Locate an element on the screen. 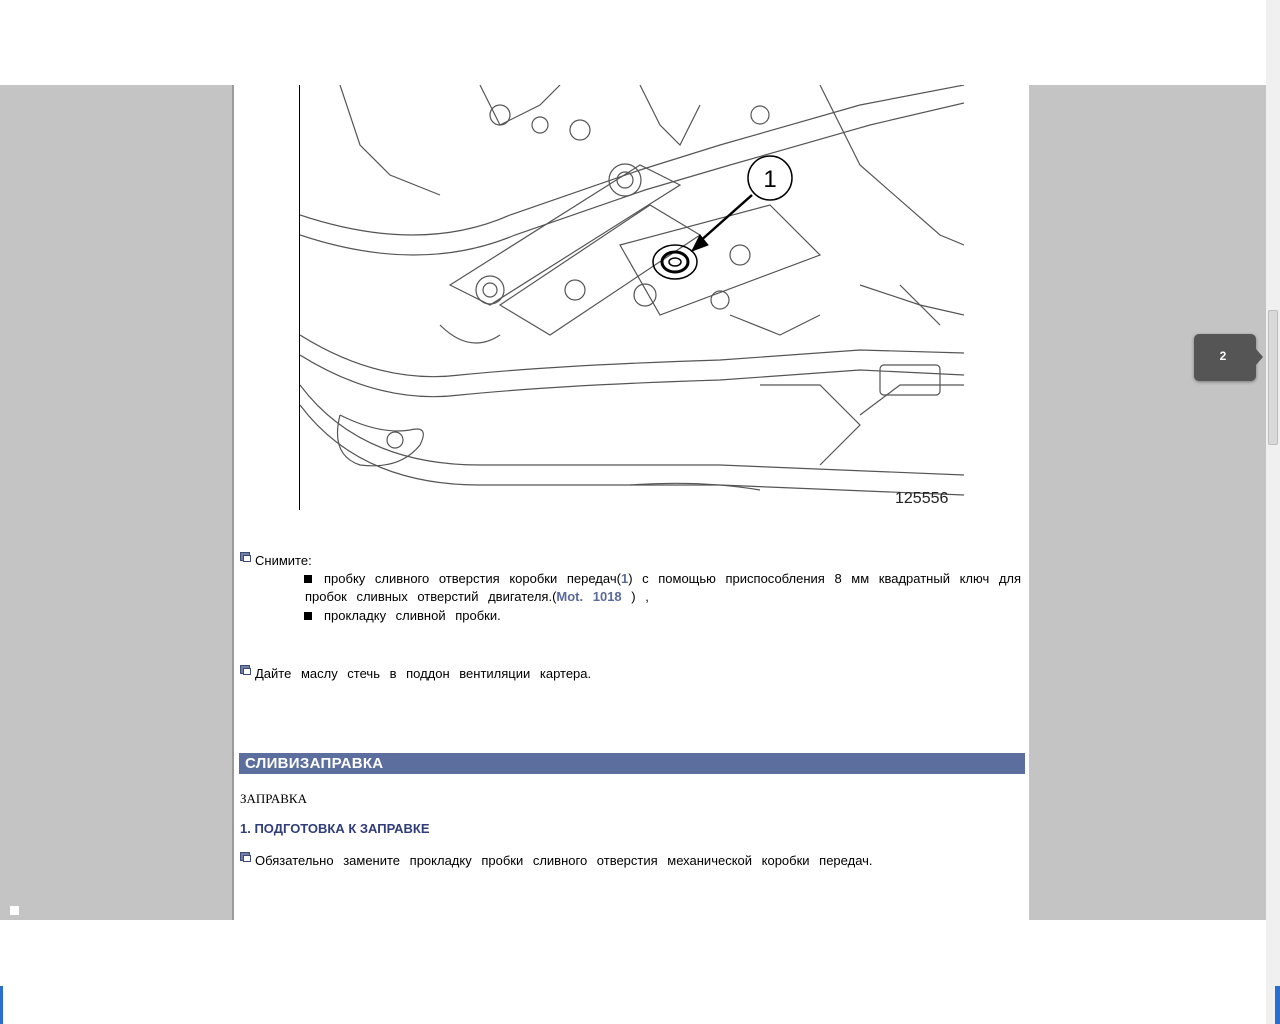  toolbar-area is located at coordinates (640, 42).